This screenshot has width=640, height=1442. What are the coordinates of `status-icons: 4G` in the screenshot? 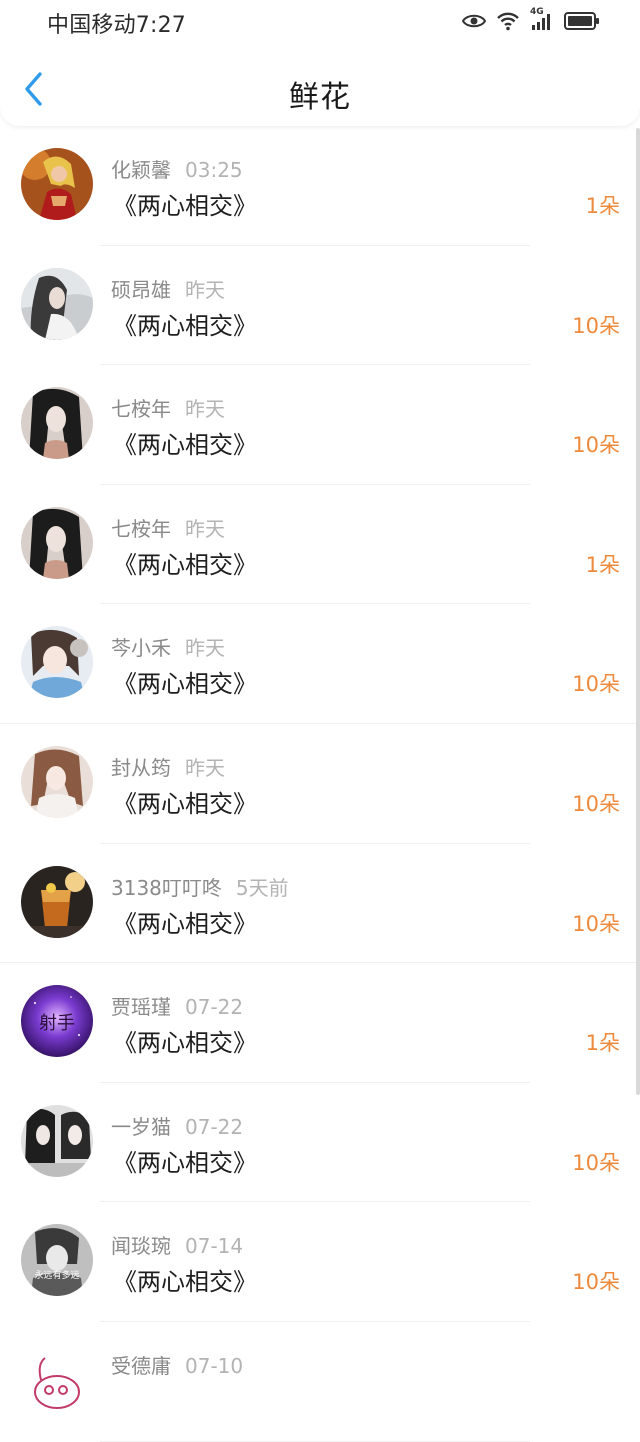 It's located at (531, 20).